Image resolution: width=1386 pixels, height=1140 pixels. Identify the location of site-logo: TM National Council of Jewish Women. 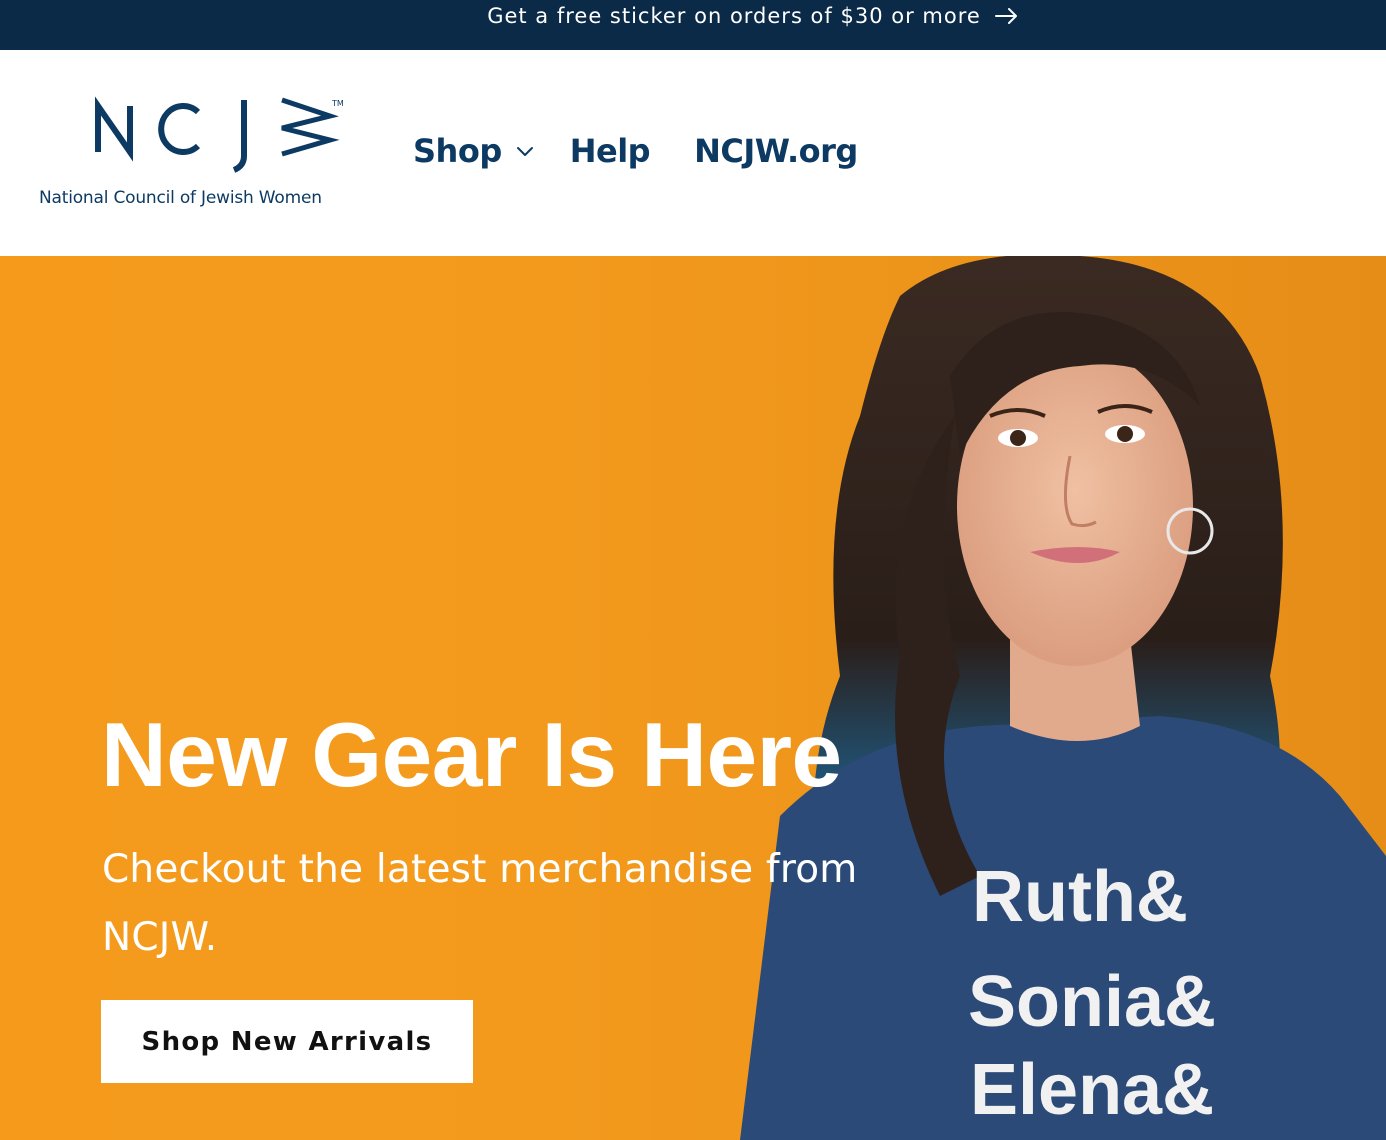
(193, 156).